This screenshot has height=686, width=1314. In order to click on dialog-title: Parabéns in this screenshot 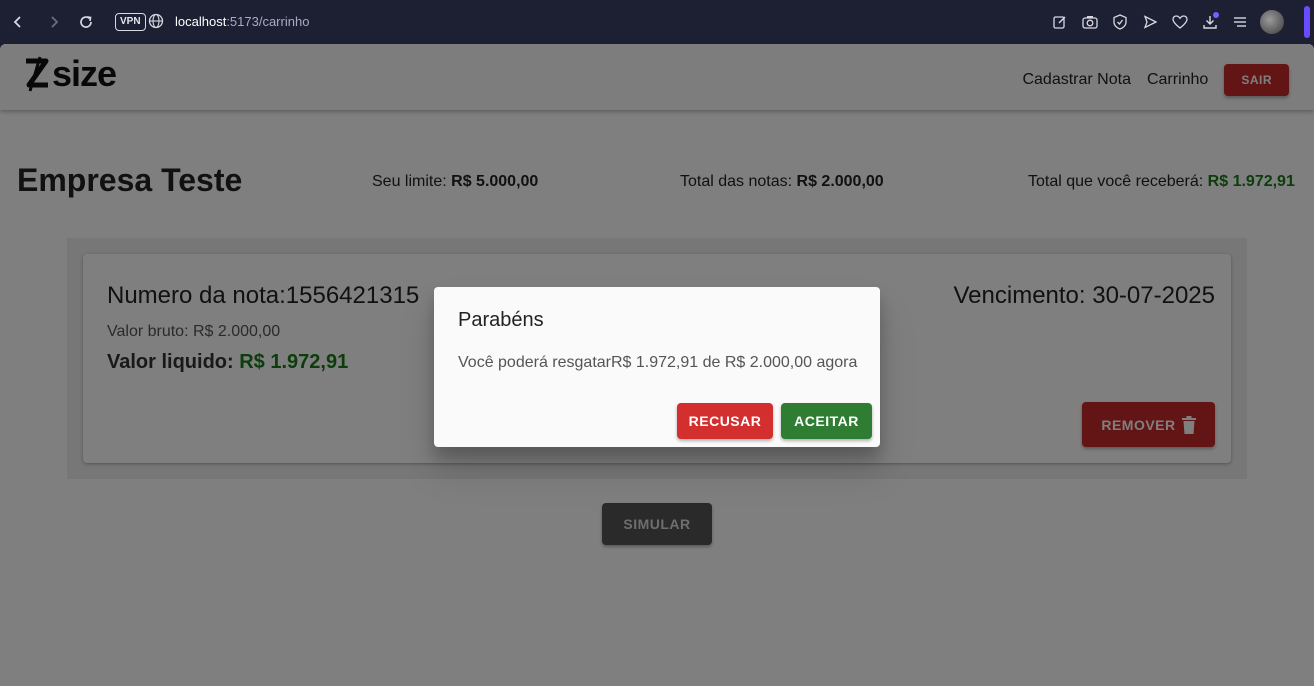, I will do `click(501, 320)`.